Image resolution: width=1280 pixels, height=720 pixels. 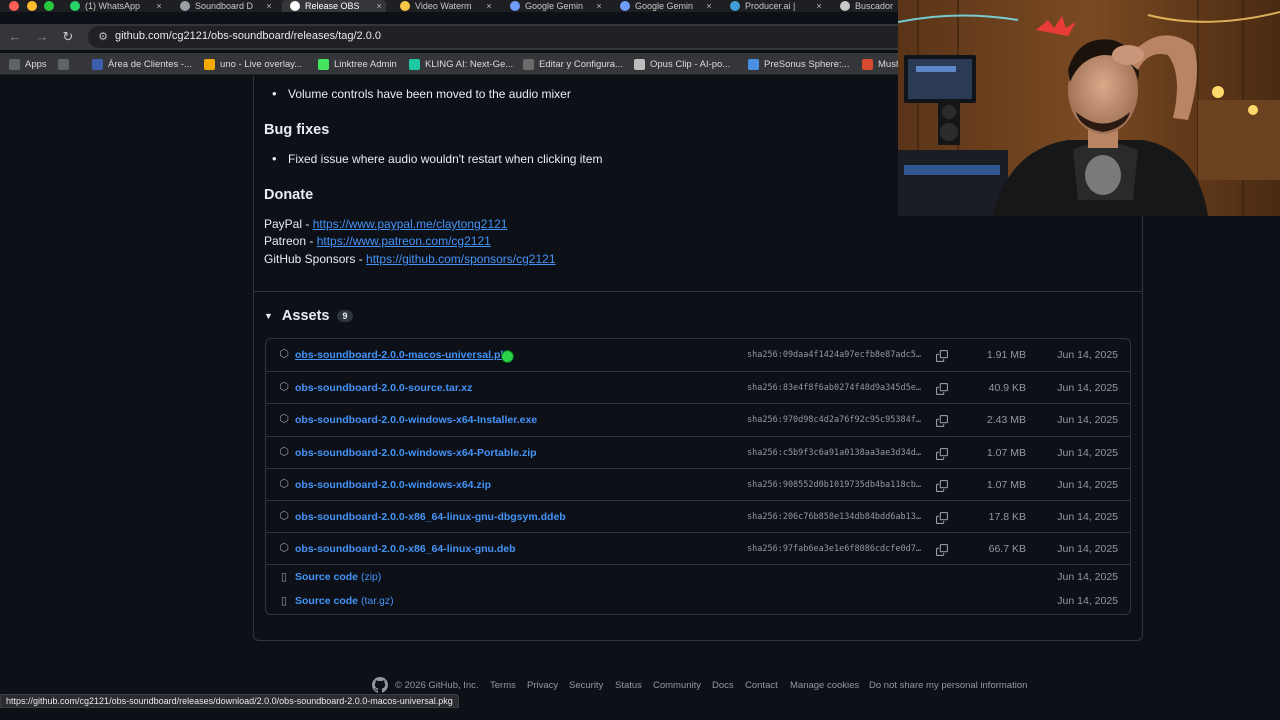 I want to click on footer-link: Security, so click(x=586, y=685).